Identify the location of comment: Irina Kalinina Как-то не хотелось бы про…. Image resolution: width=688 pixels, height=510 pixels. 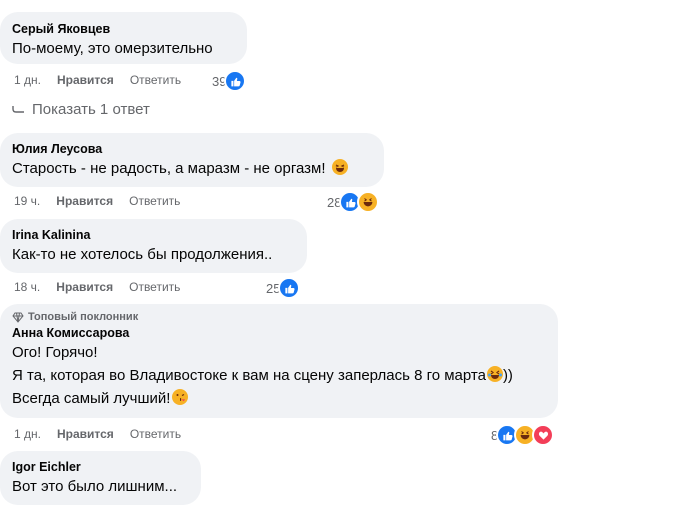
(153, 246).